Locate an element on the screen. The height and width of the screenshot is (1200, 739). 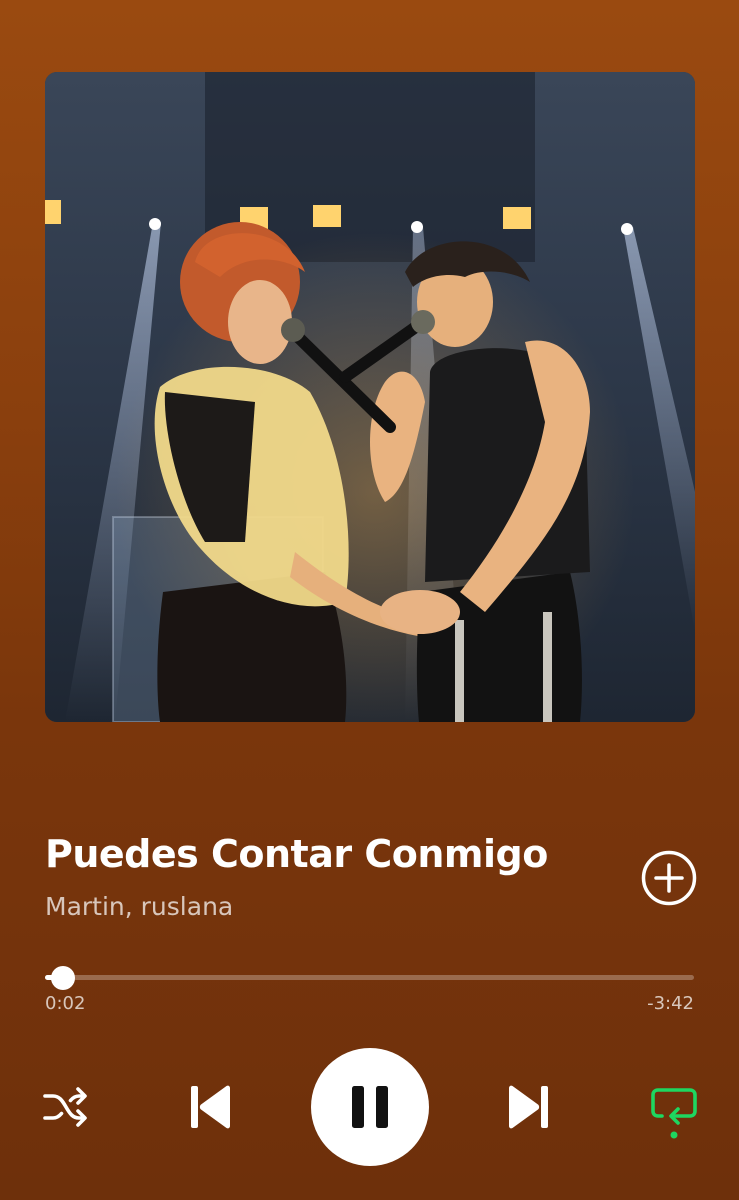
shuffle-icon is located at coordinates (65, 1107).